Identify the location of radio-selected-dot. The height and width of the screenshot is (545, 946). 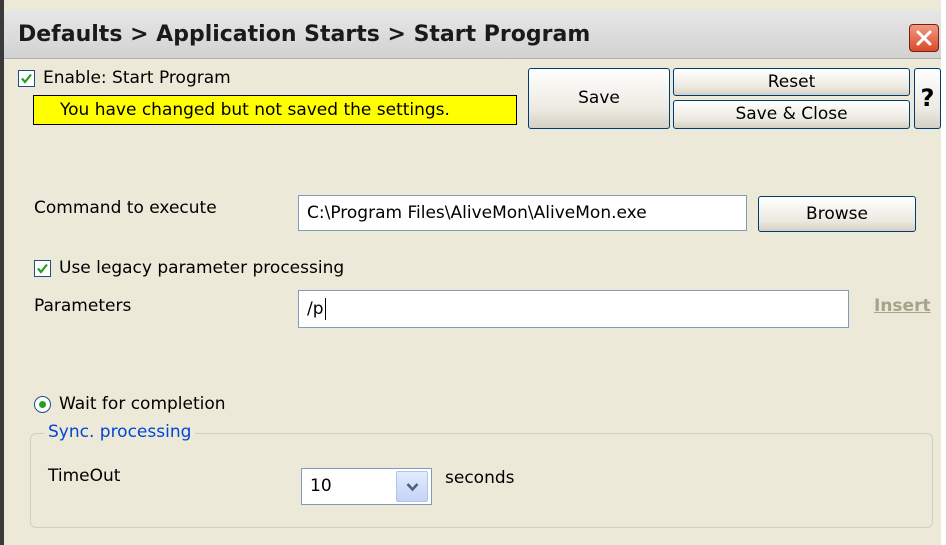
(42, 404).